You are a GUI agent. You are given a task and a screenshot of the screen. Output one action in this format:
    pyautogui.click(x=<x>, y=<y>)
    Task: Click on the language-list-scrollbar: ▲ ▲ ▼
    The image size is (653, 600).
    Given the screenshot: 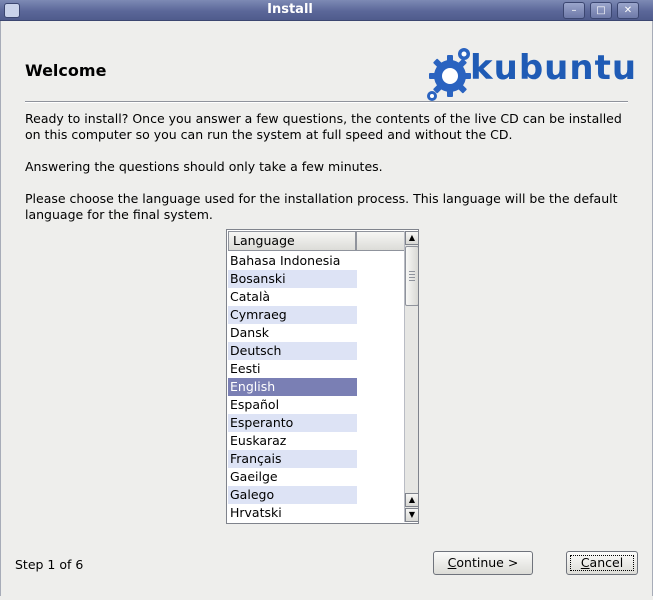 What is the action you would take?
    pyautogui.click(x=411, y=376)
    